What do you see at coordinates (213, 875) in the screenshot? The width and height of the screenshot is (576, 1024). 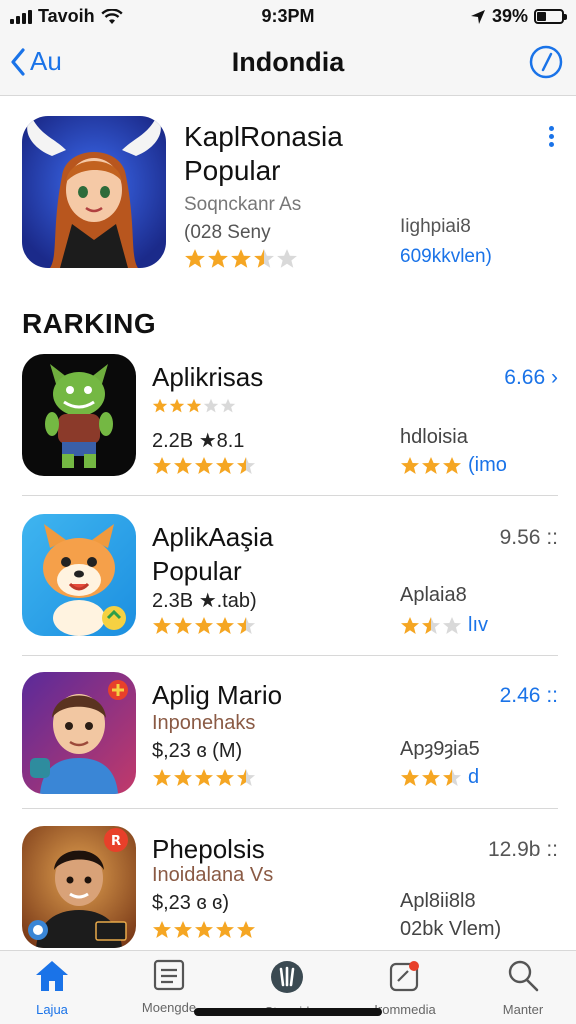 I see `app-developer: Inoidalana Vs` at bounding box center [213, 875].